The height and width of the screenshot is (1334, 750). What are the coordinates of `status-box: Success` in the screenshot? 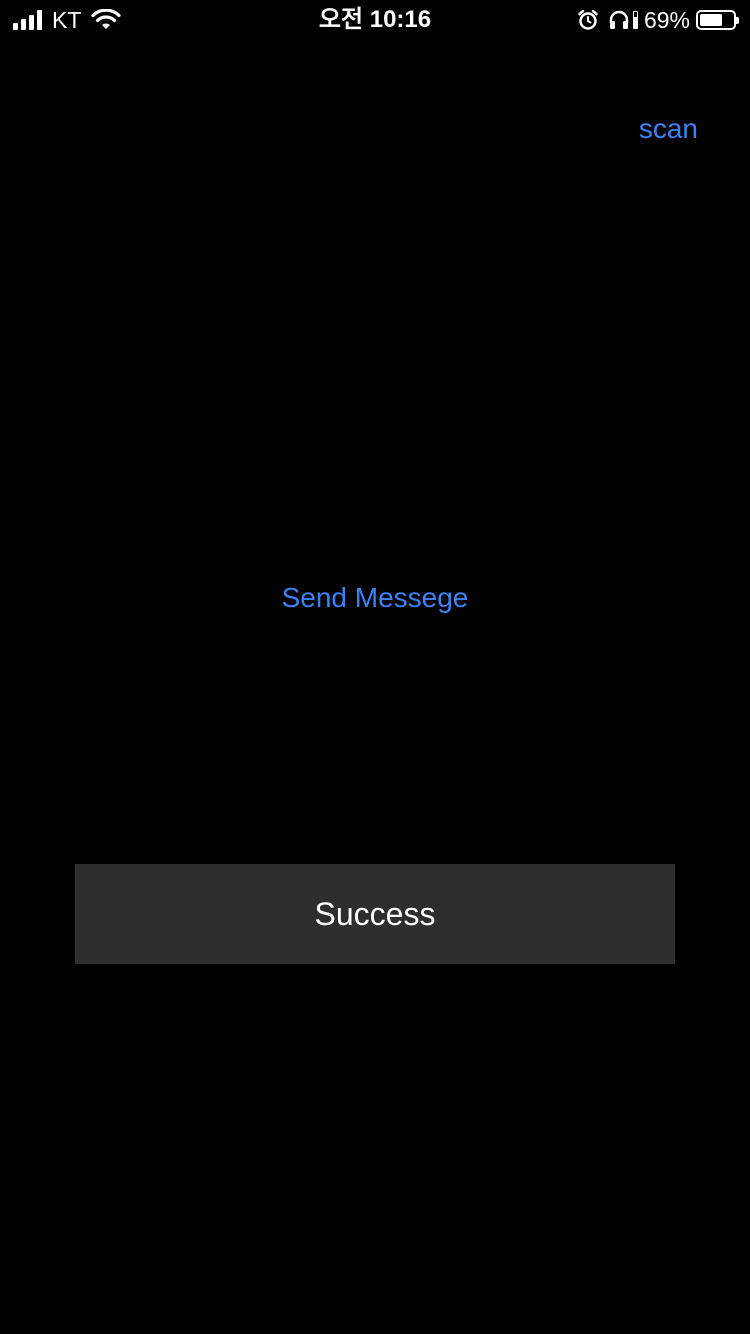 It's located at (375, 914).